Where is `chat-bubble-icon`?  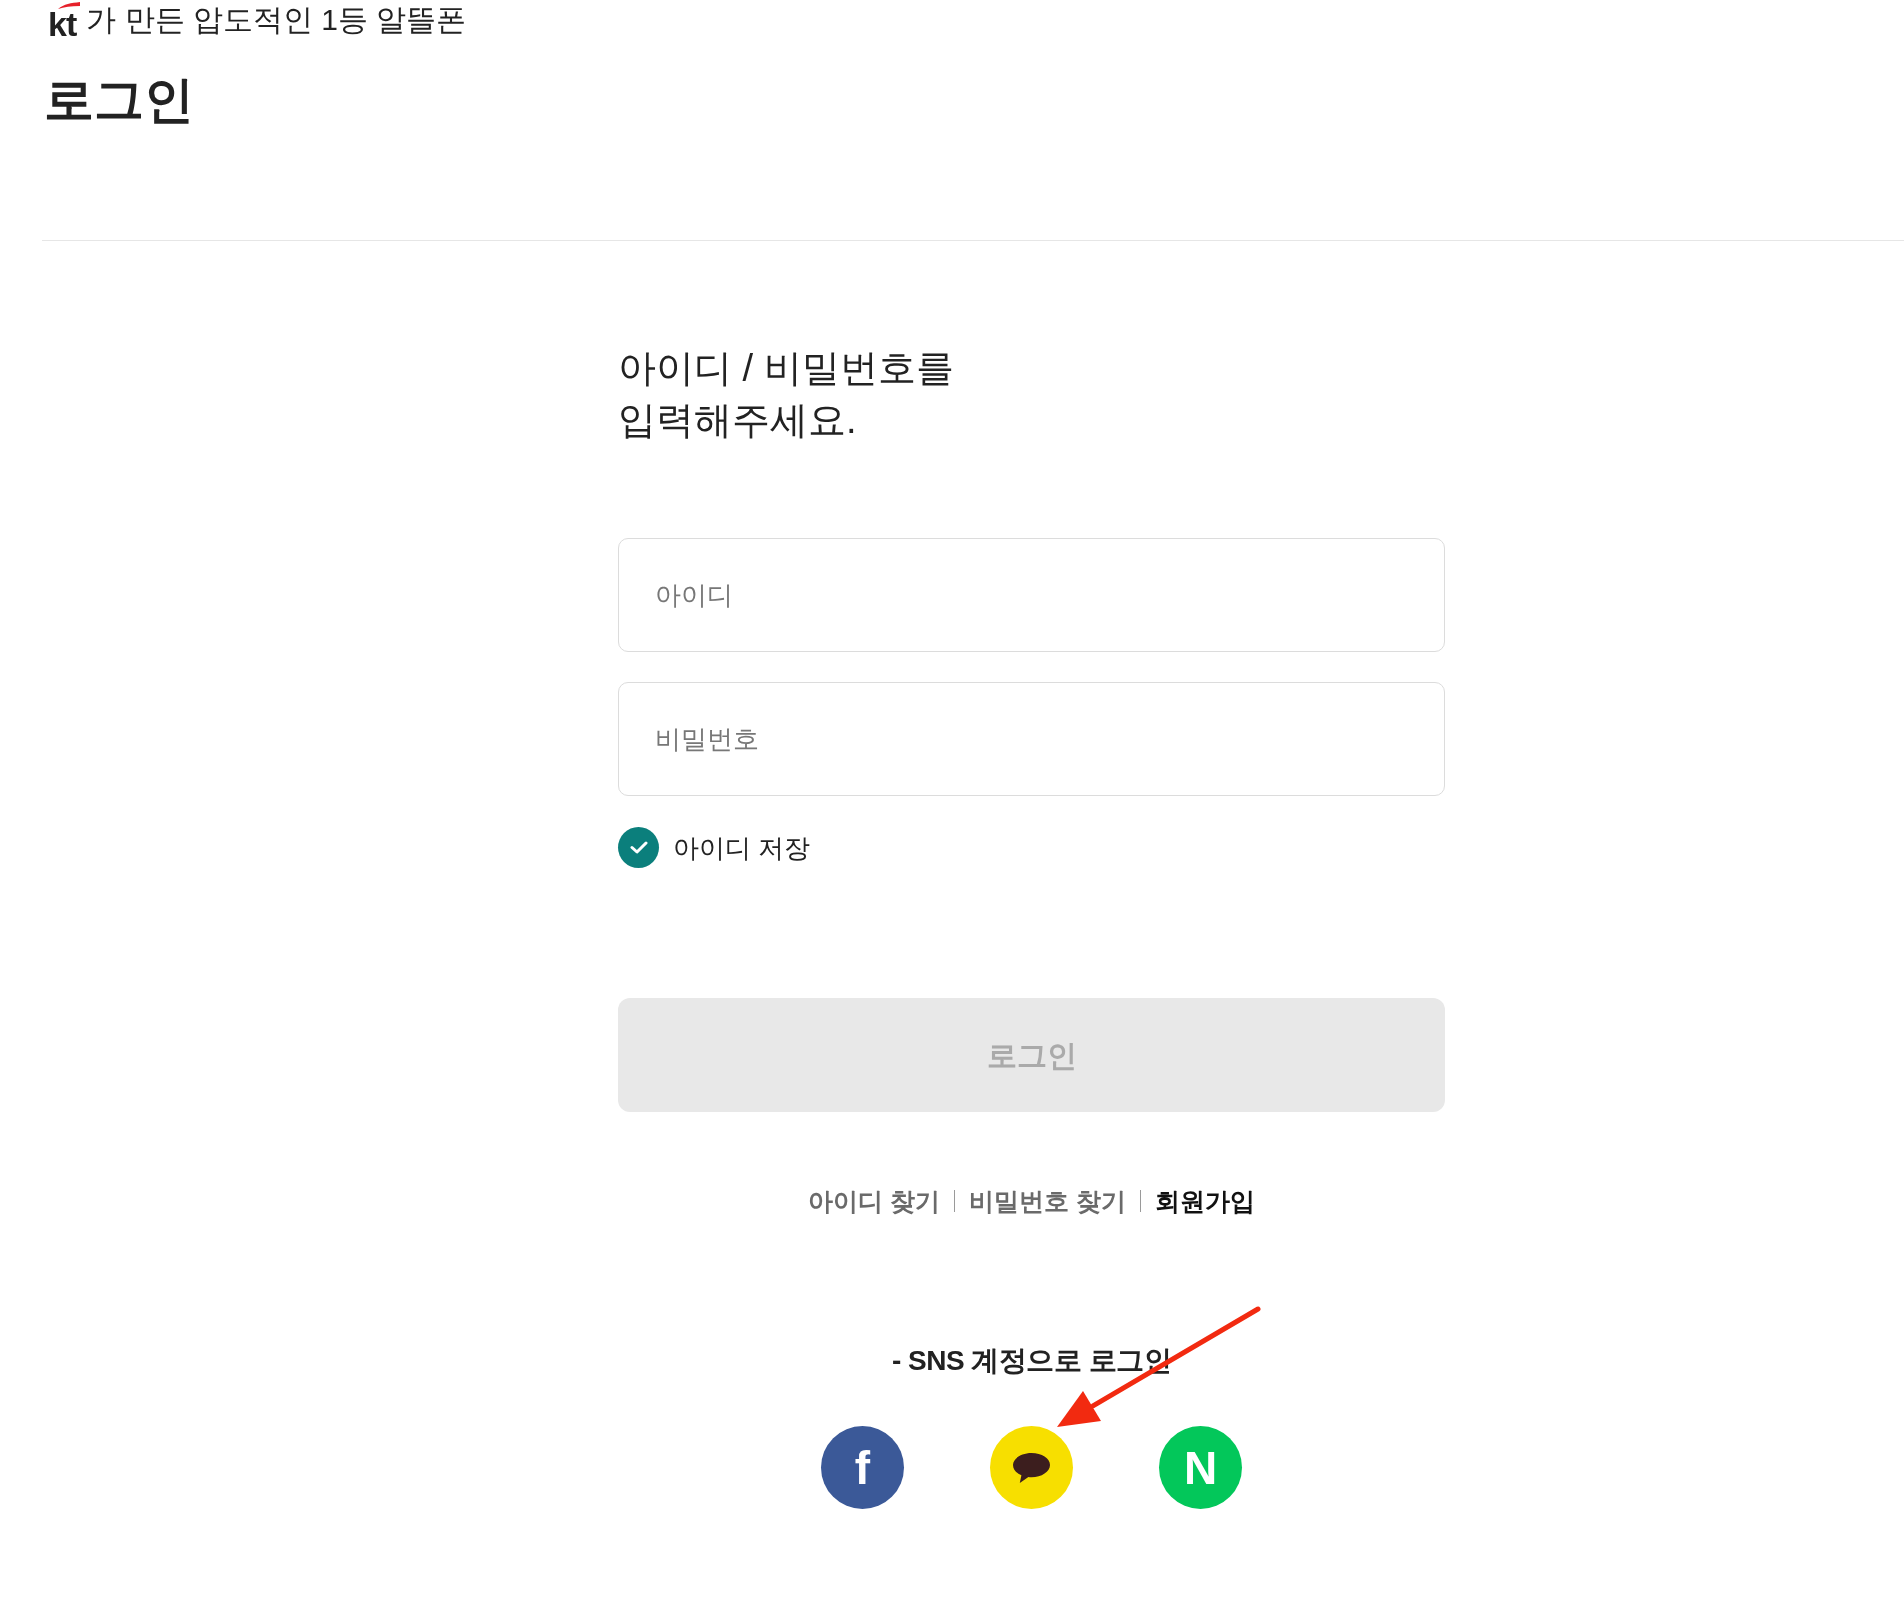
chat-bubble-icon is located at coordinates (1031, 1467).